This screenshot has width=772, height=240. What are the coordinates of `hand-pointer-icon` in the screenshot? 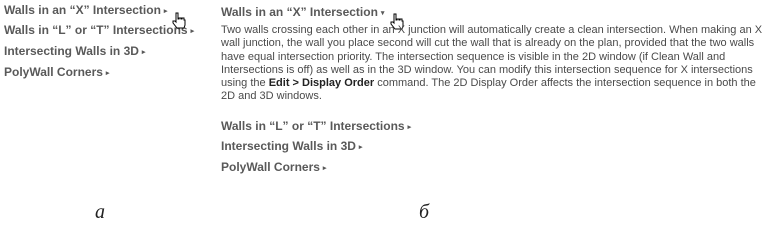 It's located at (179, 20).